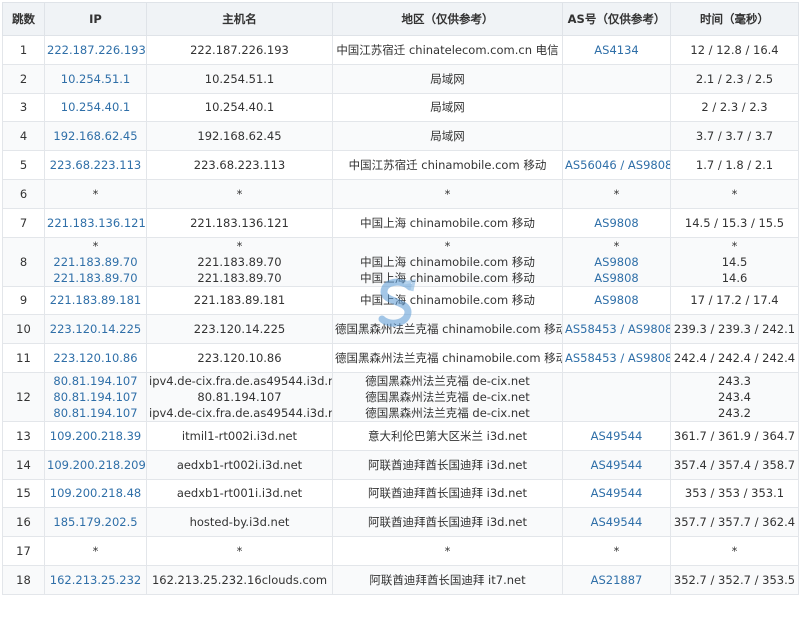 The image size is (800, 628). Describe the element at coordinates (239, 78) in the screenshot. I see `hostname-cell: 10.254.51.1` at that location.